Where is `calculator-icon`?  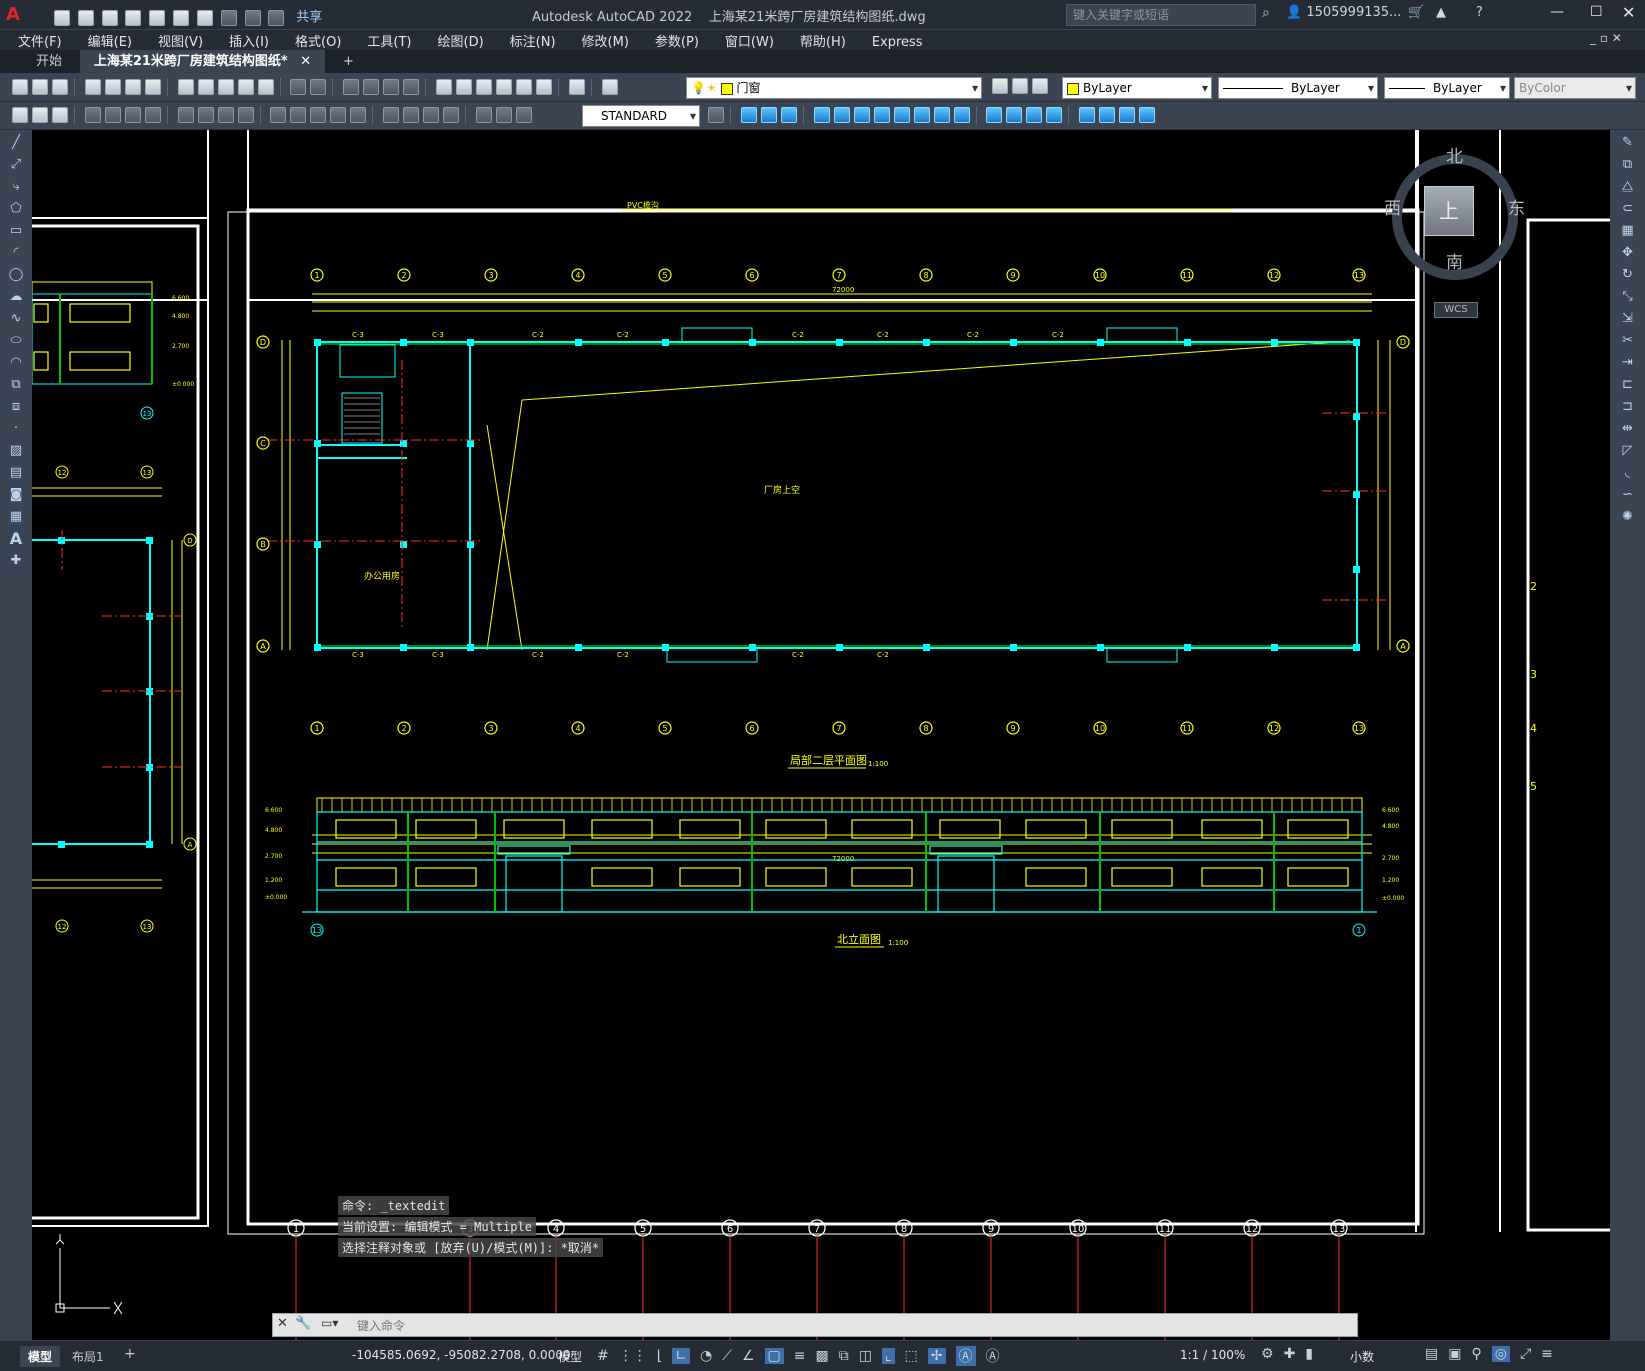
calculator-icon is located at coordinates (544, 87).